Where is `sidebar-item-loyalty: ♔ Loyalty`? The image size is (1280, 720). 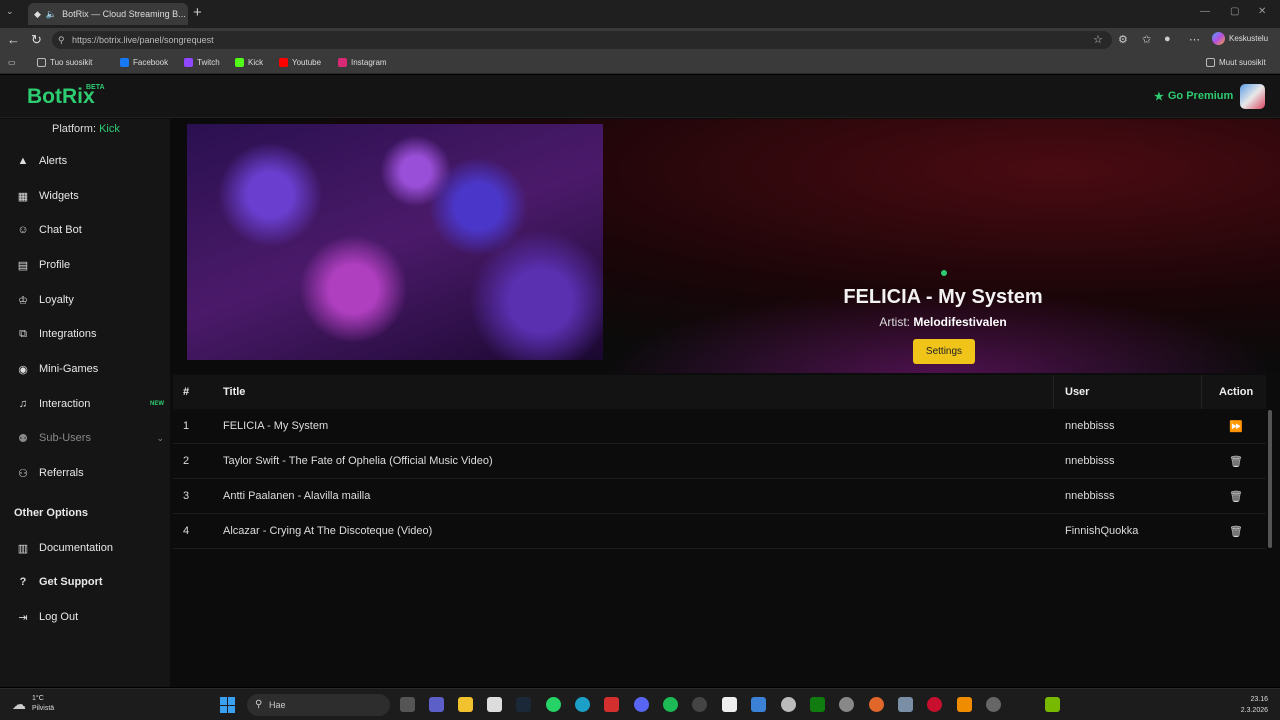
sidebar-item-loyalty: ♔ Loyalty is located at coordinates (90, 300).